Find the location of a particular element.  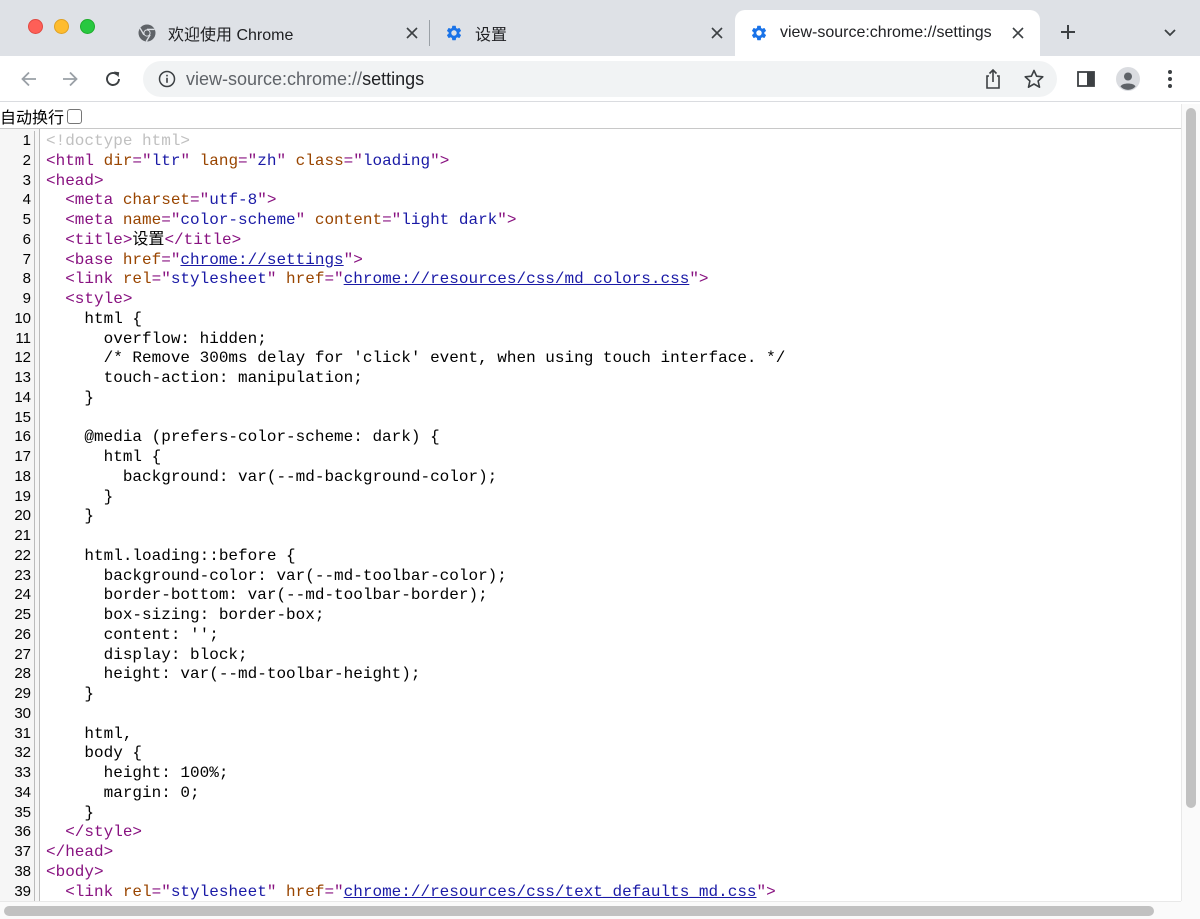

code-token: content is located at coordinates (348, 220).